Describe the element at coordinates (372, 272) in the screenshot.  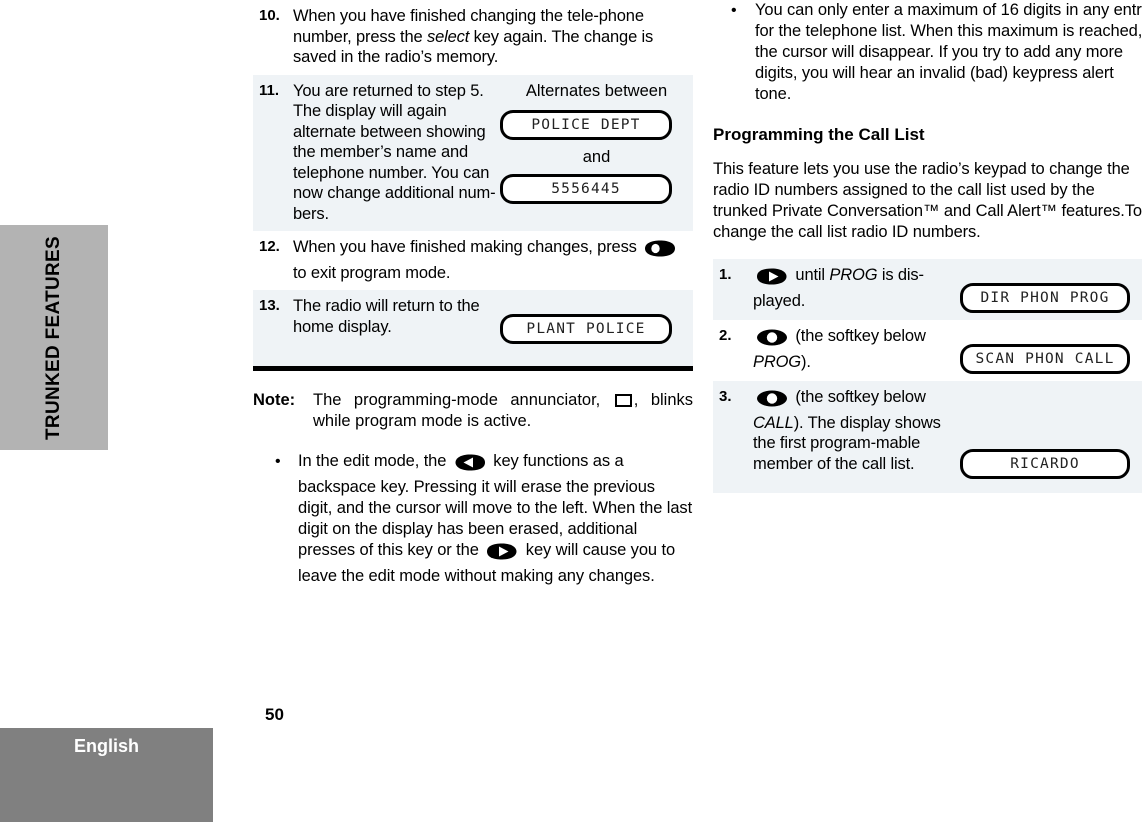
I see `step-text-part: to exit program mode.` at that location.